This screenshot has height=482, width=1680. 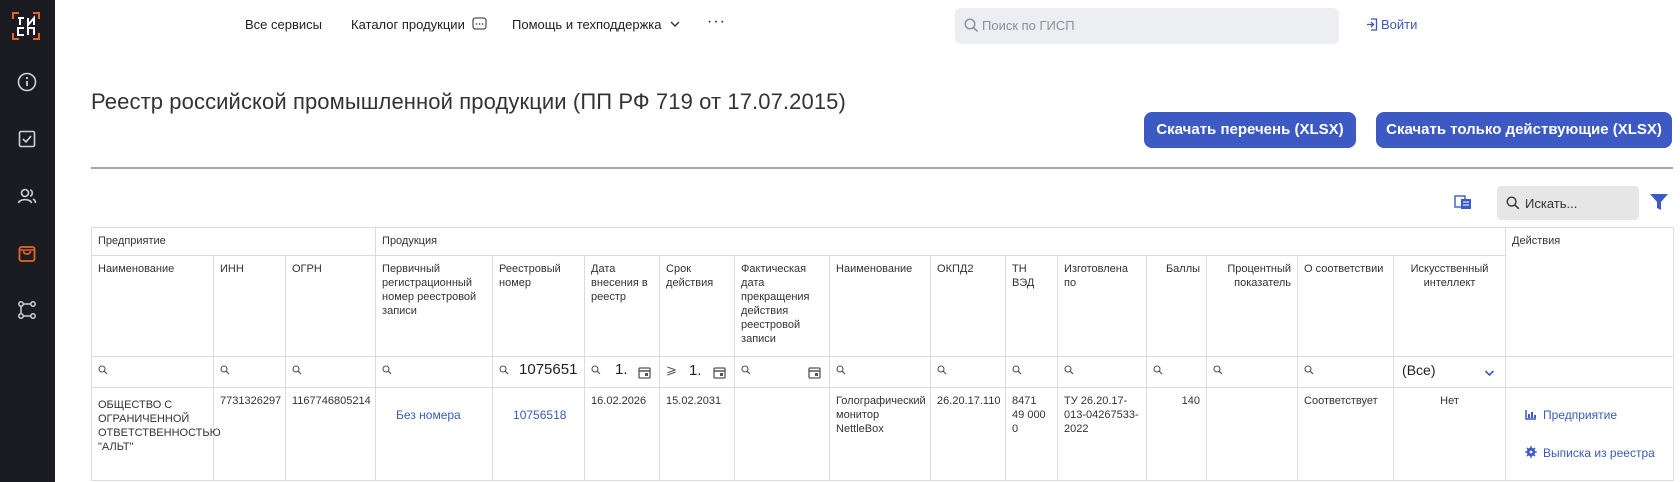 I want to click on band-enterprise: Предприятие, so click(x=233, y=241).